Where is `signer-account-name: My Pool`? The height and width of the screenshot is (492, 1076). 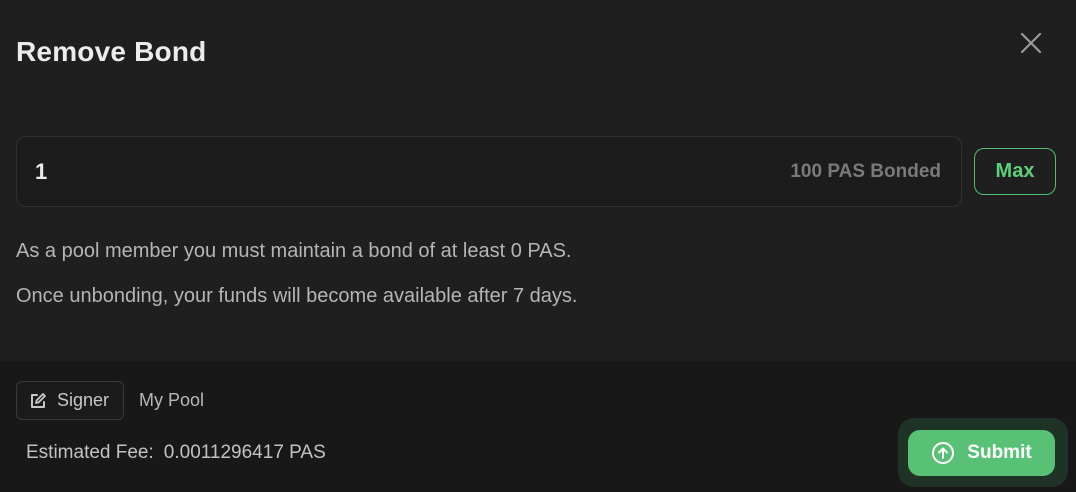 signer-account-name: My Pool is located at coordinates (172, 400).